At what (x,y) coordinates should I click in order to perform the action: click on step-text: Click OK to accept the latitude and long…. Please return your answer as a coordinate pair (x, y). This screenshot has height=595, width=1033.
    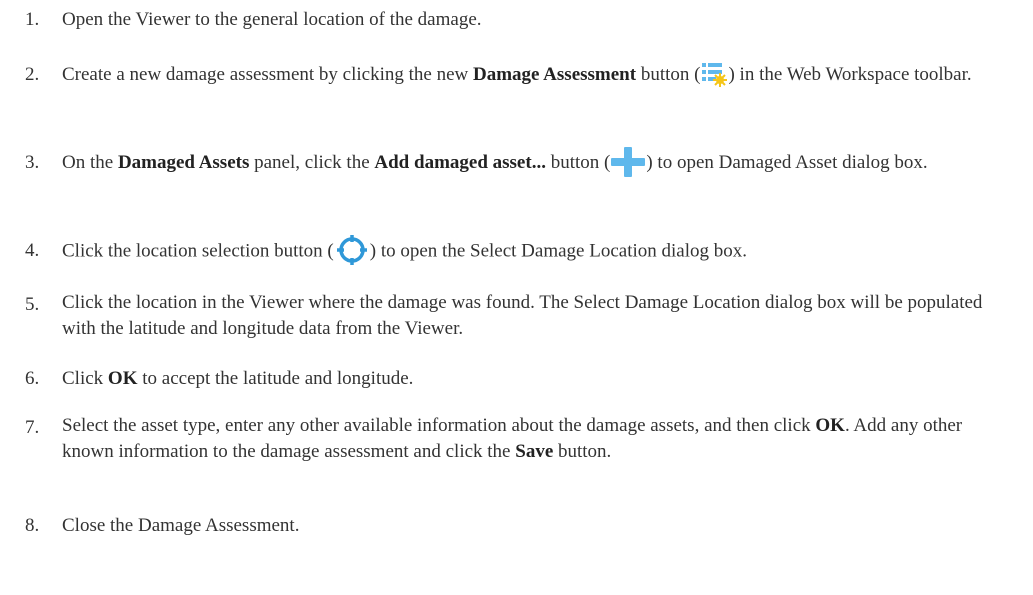
    Looking at the image, I should click on (238, 378).